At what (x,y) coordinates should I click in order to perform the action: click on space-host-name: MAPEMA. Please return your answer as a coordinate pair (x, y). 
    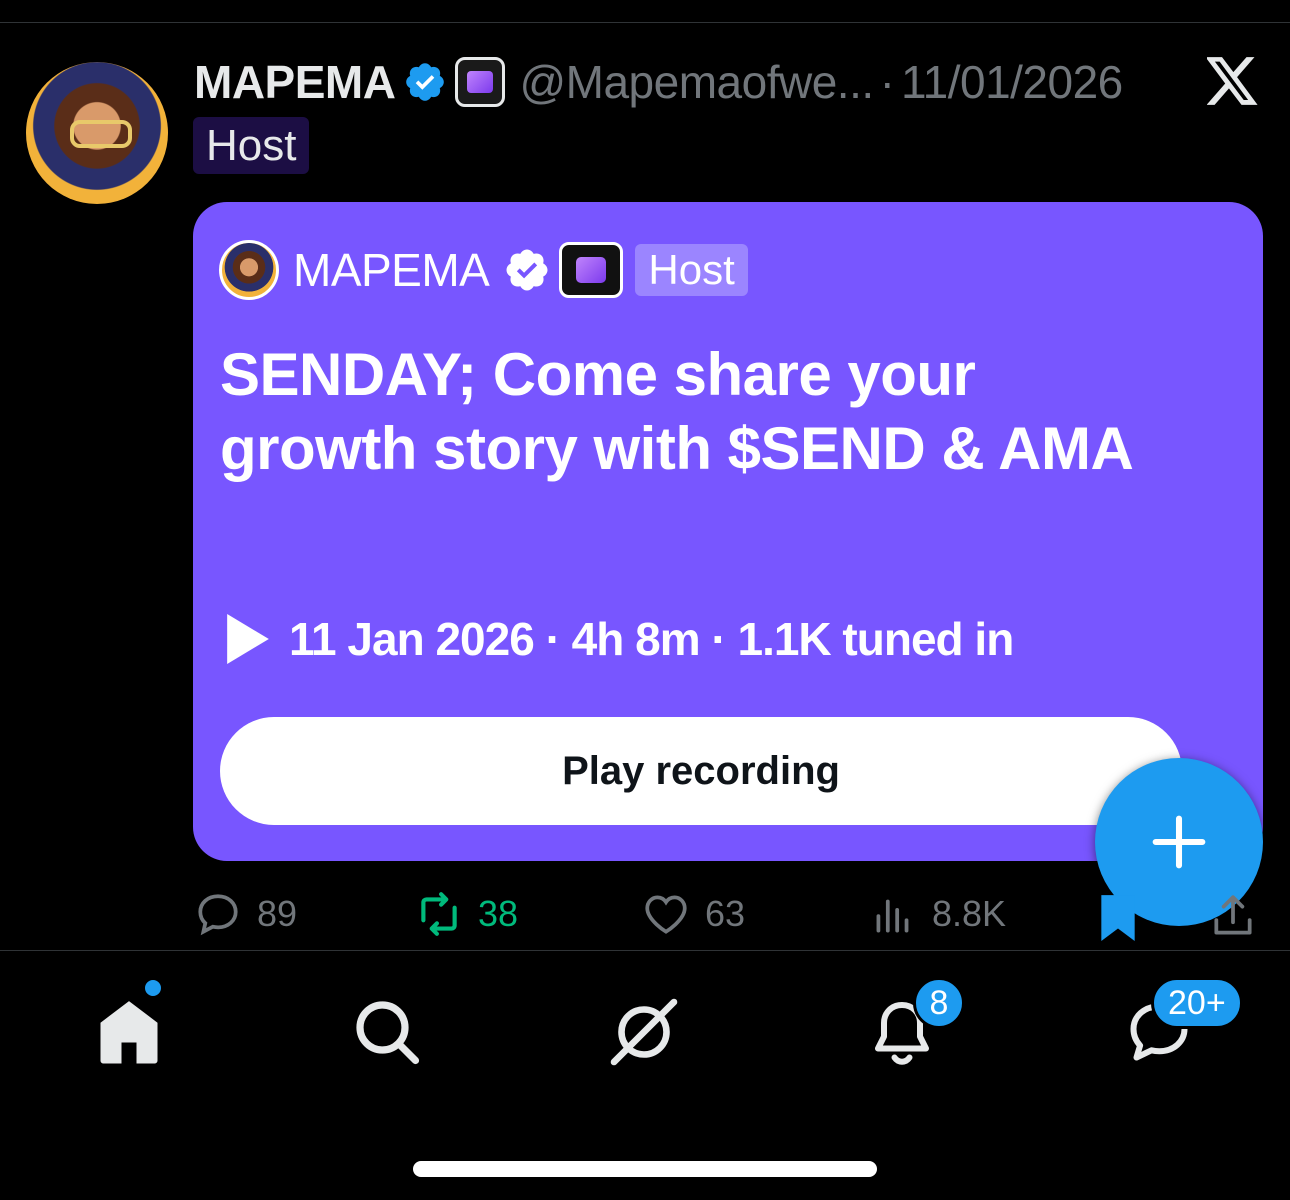
    Looking at the image, I should click on (391, 270).